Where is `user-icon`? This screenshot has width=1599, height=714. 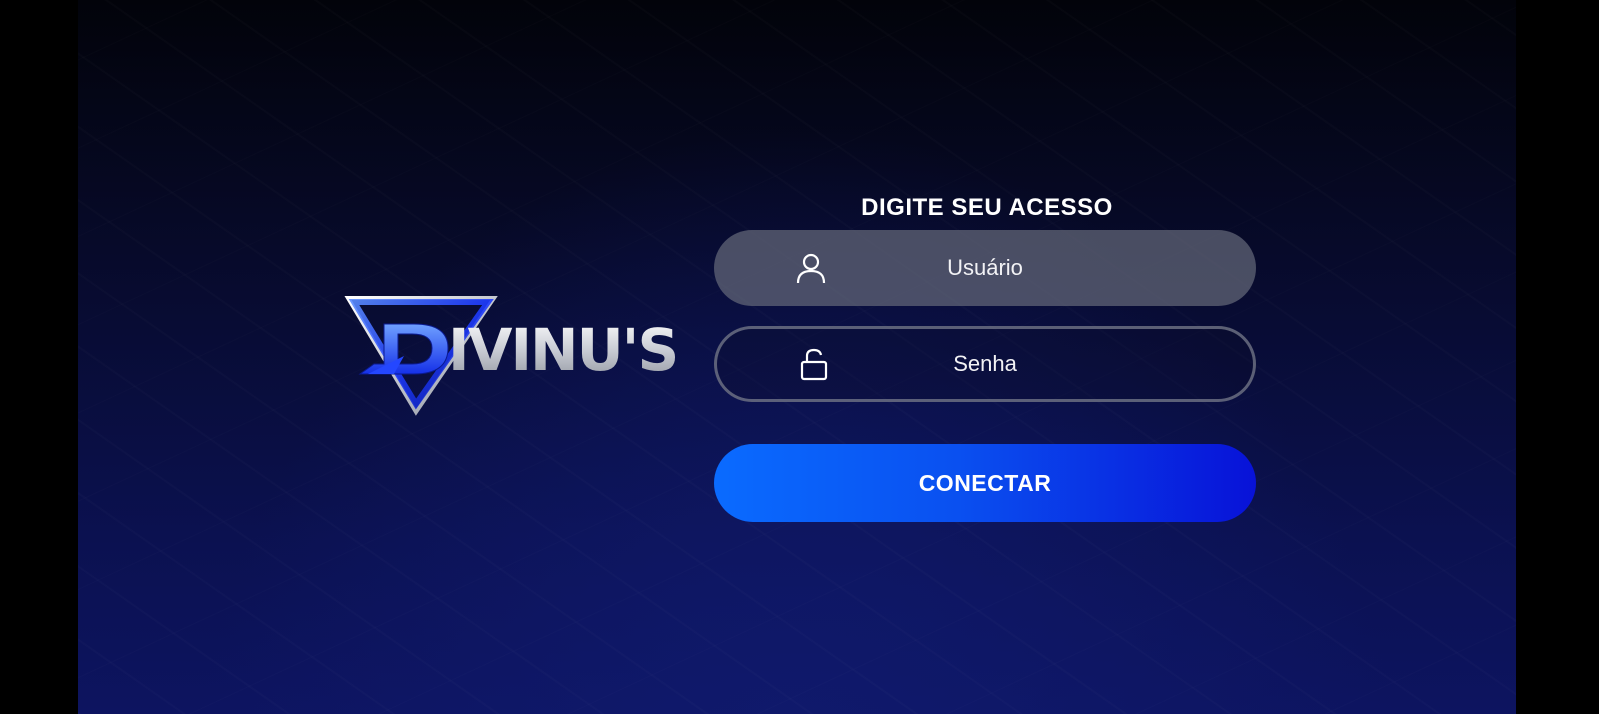
user-icon is located at coordinates (811, 268).